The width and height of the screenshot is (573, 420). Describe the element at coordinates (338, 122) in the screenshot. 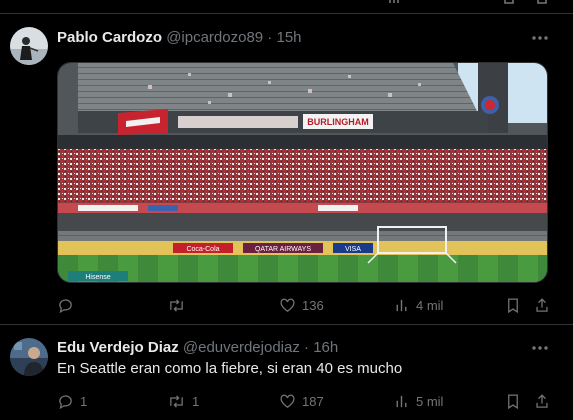

I see `stand-banner-text: BURLINGHAM` at that location.